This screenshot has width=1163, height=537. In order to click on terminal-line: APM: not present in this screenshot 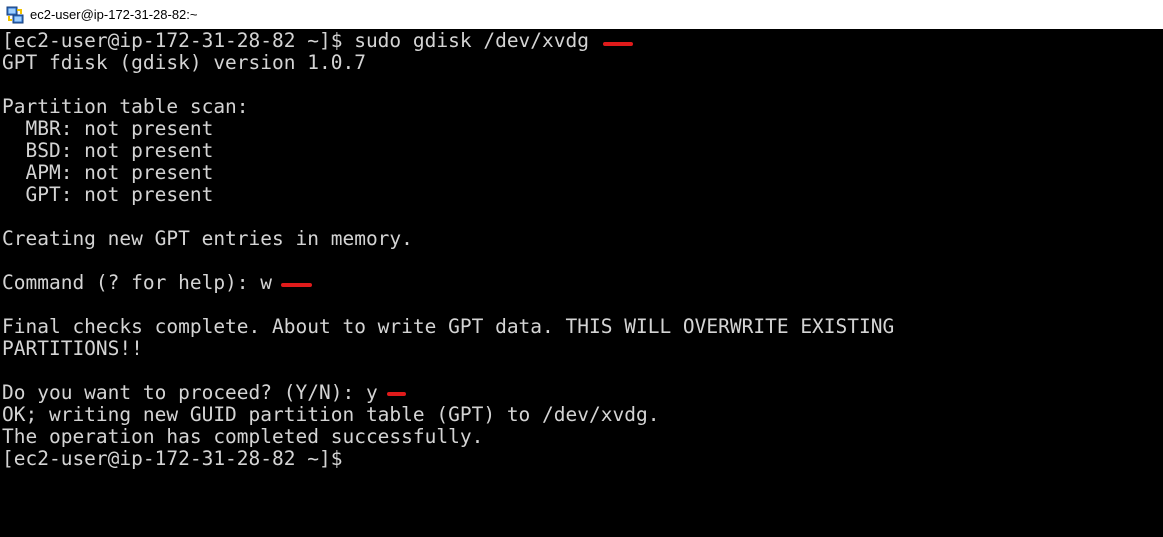, I will do `click(108, 172)`.